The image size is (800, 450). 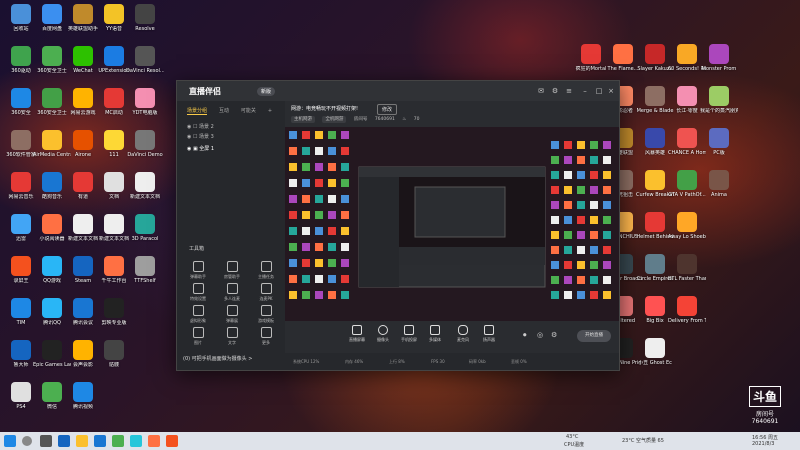 What do you see at coordinates (719, 147) in the screenshot?
I see `desktop-icon: PC版` at bounding box center [719, 147].